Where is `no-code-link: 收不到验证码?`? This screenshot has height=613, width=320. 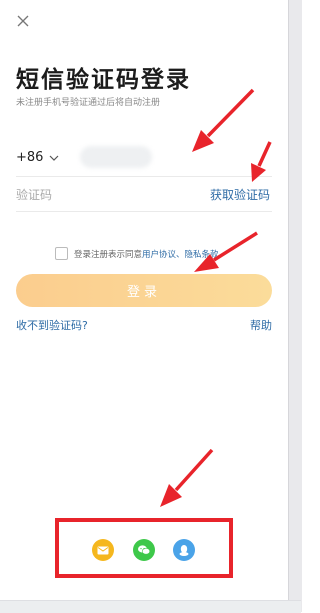
no-code-link: 收不到验证码? is located at coordinates (52, 325).